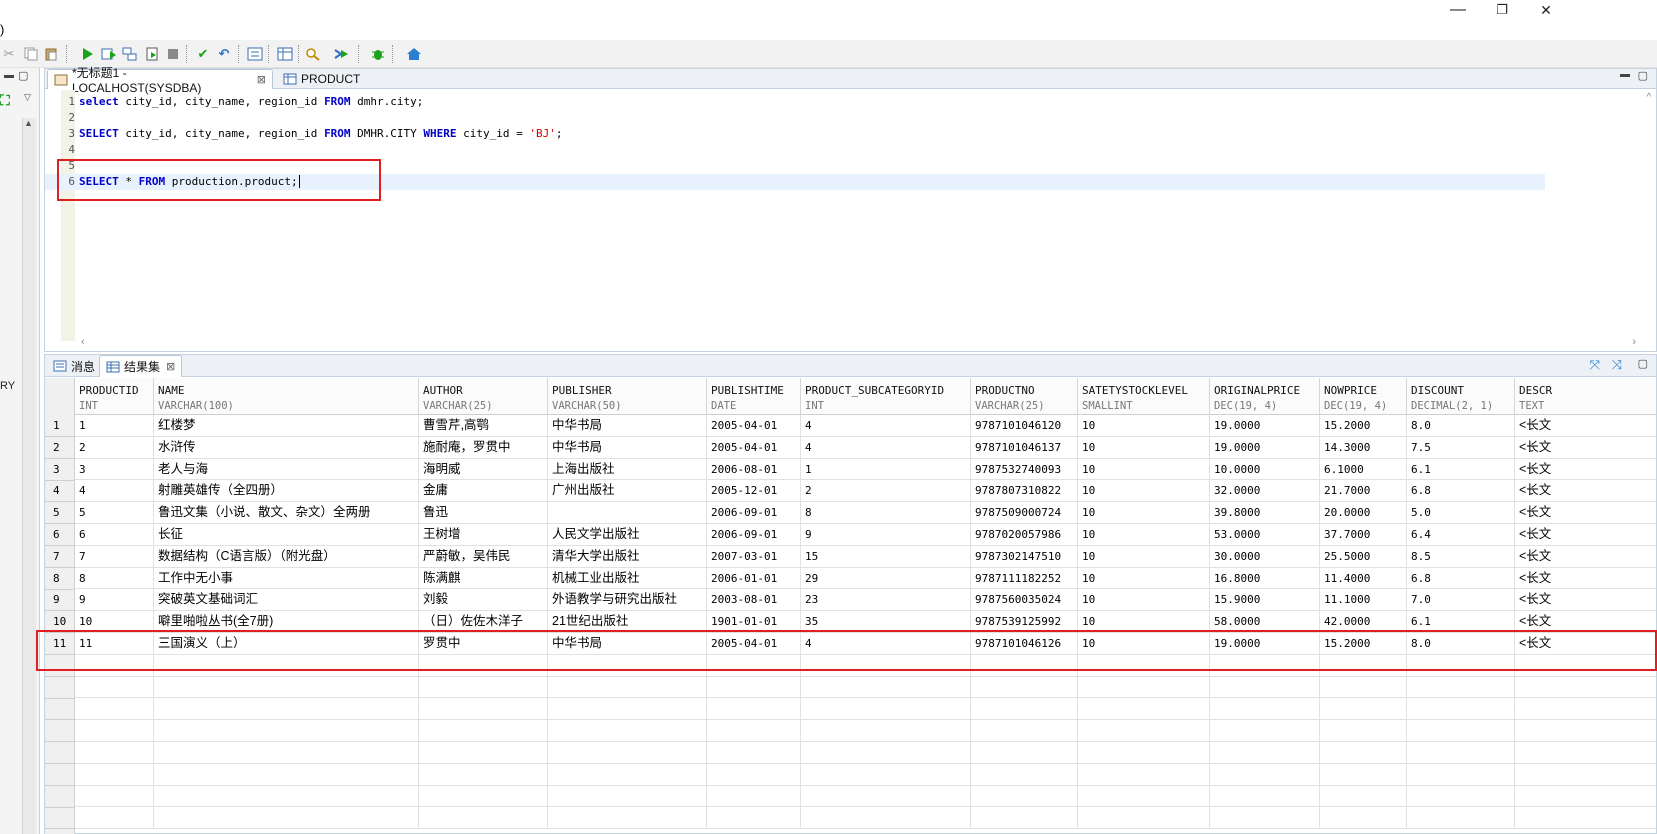 This screenshot has height=834, width=1657. Describe the element at coordinates (1363, 578) in the screenshot. I see `table-cell: 11.4000` at that location.